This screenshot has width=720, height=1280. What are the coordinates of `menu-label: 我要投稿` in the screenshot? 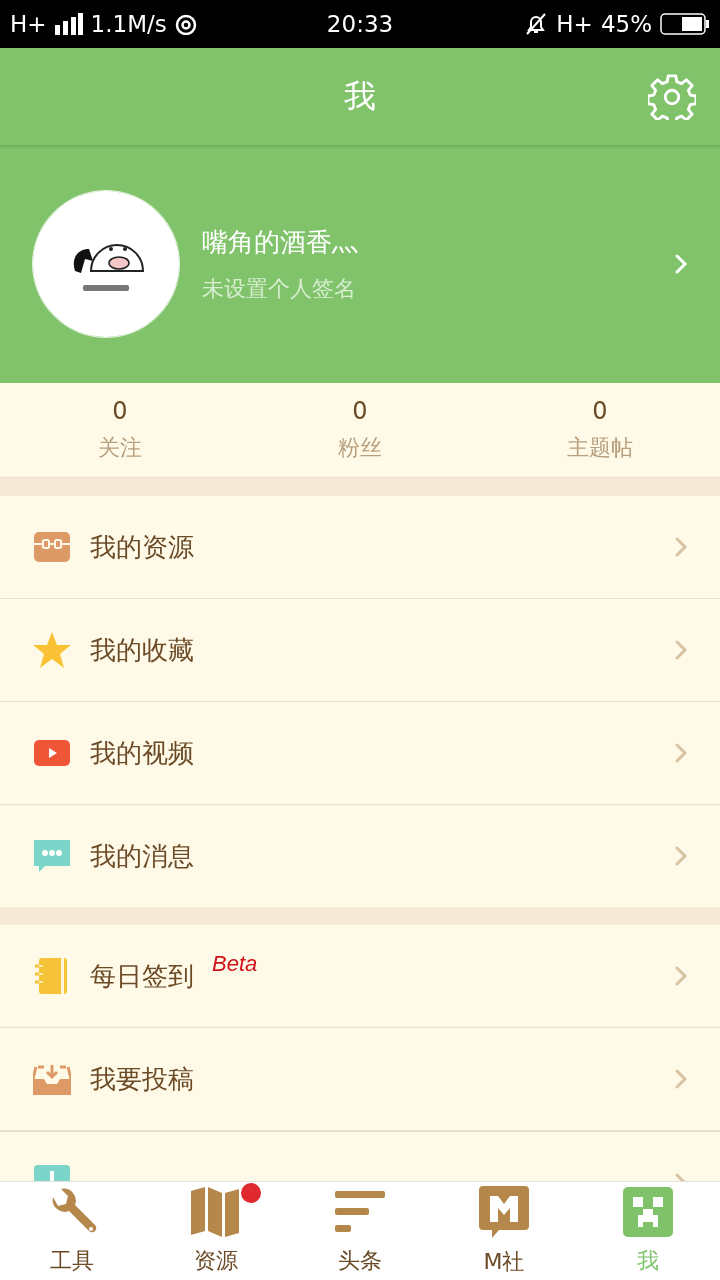 It's located at (142, 1079).